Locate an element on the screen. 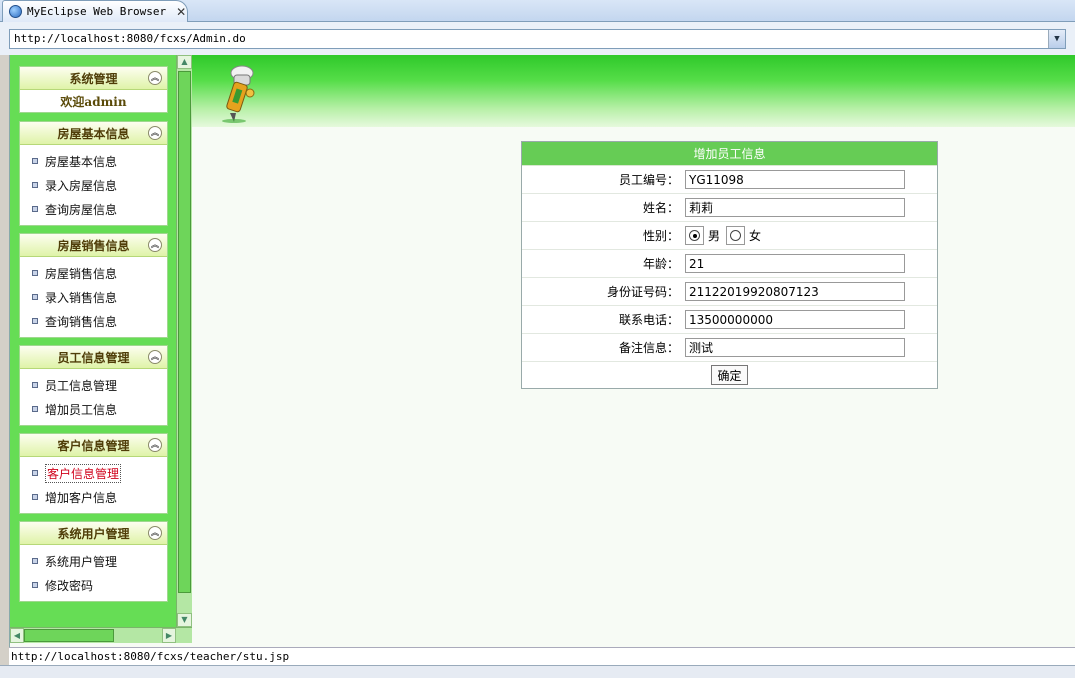 This screenshot has height=678, width=1075. panel-title: 员工信息管理 is located at coordinates (93, 357).